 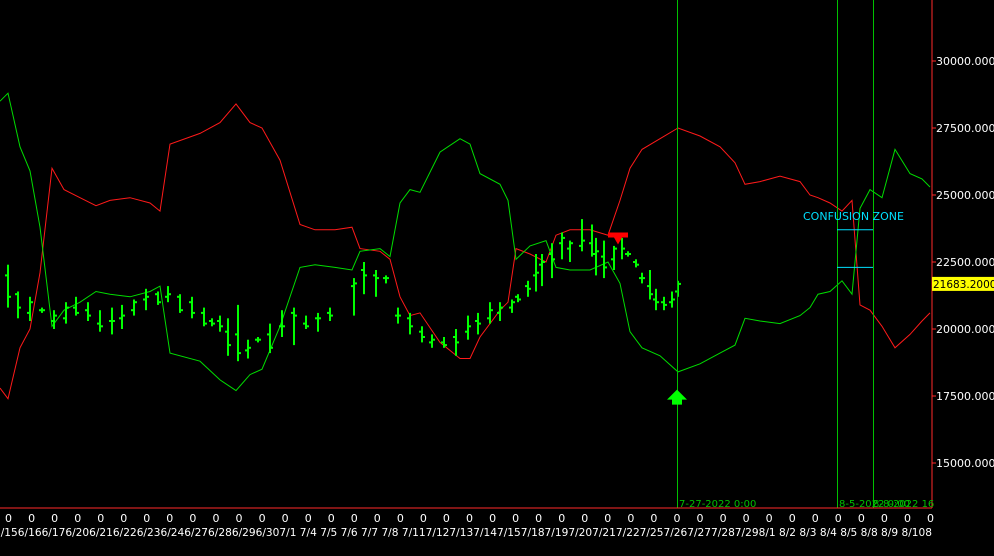 I want to click on vline-3-label: 8-8-2022 16, so click(x=903, y=504).